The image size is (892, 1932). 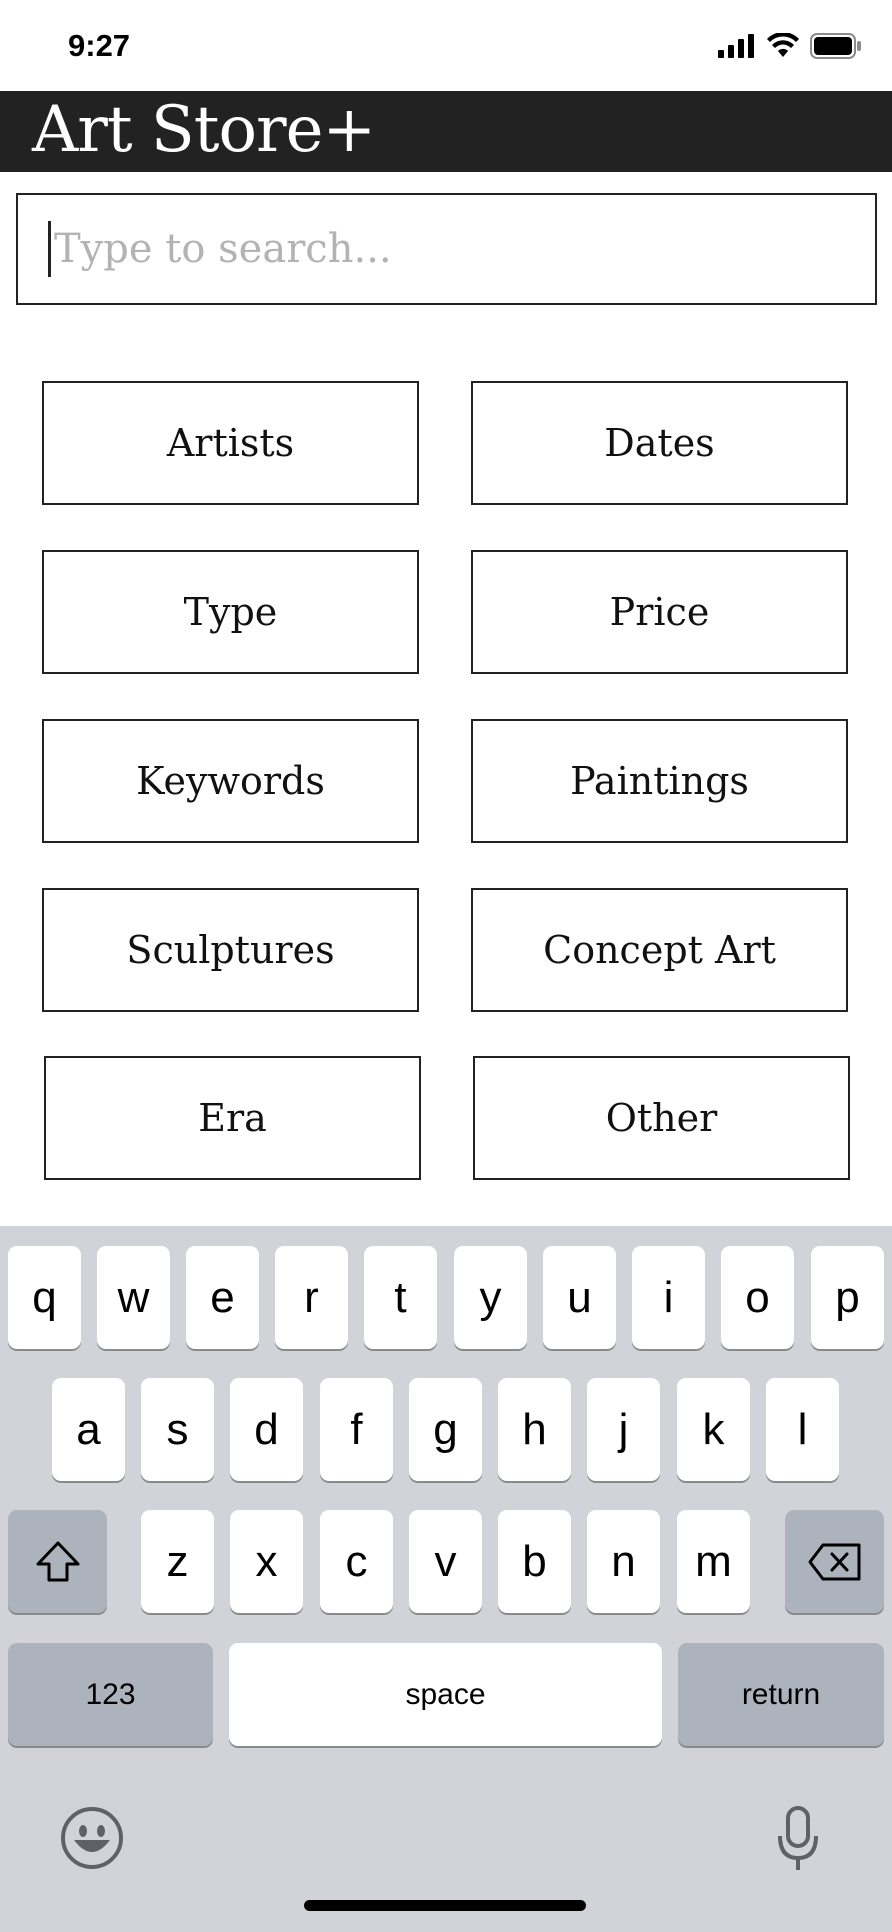 I want to click on key-k: k, so click(x=713, y=1429).